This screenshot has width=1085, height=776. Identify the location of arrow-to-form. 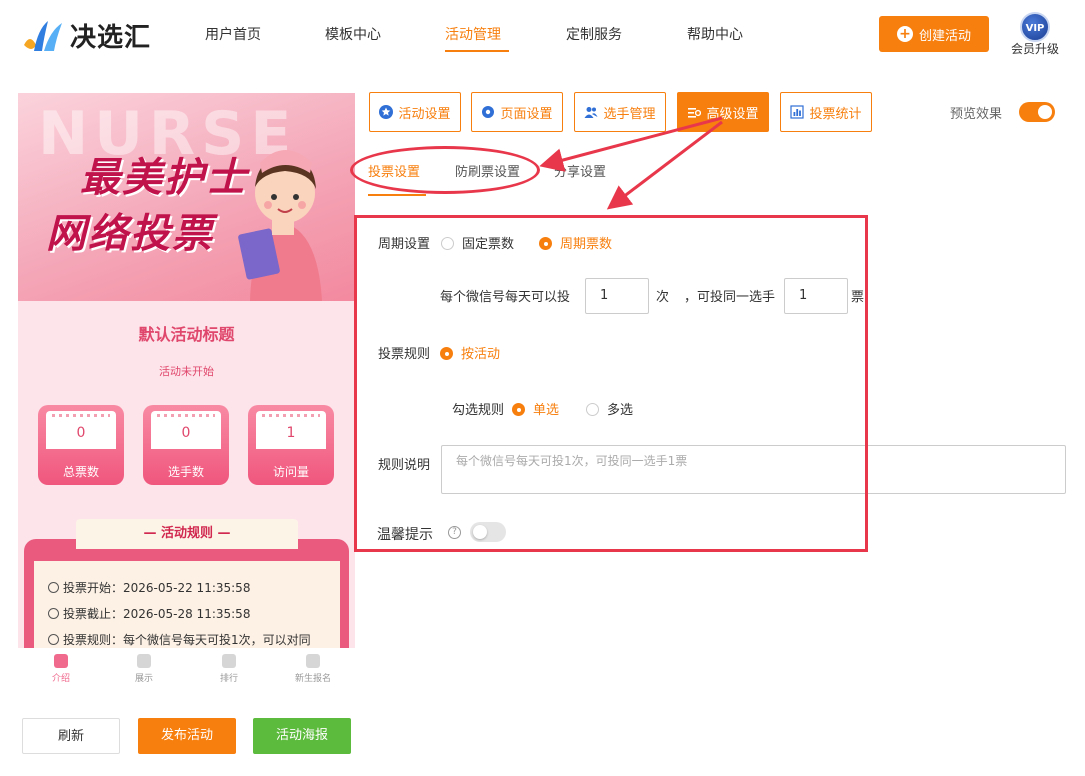
(664, 165).